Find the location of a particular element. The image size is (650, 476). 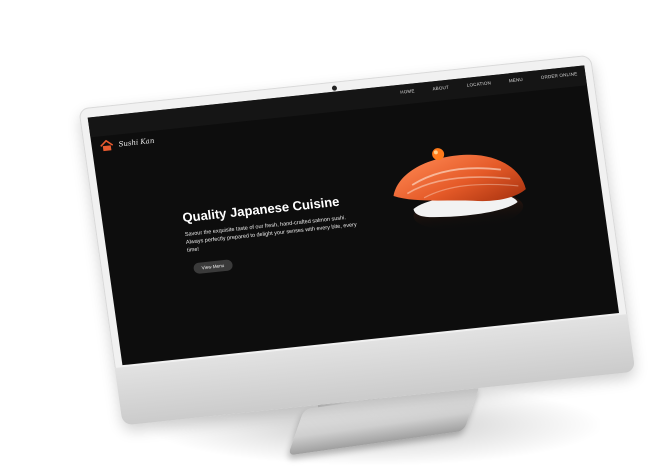

site-brand: Sushi Kan is located at coordinates (127, 144).